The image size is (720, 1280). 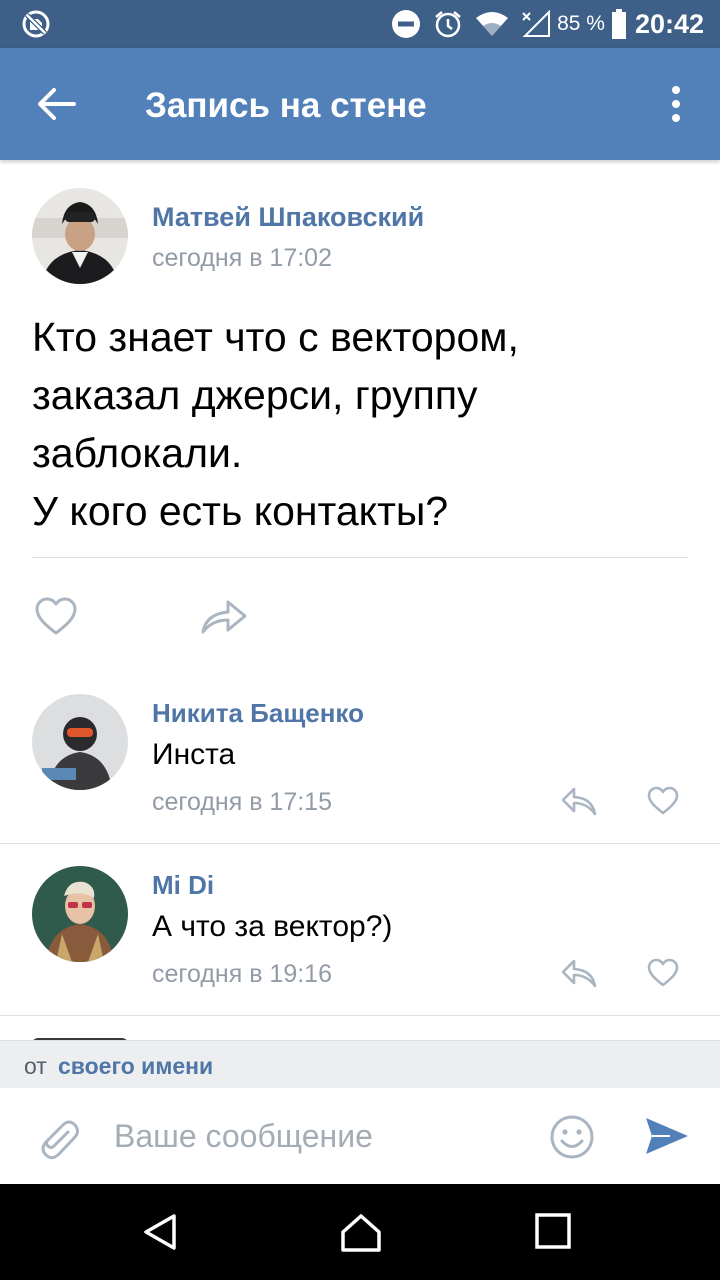 What do you see at coordinates (319, 1136) in the screenshot?
I see `message-input` at bounding box center [319, 1136].